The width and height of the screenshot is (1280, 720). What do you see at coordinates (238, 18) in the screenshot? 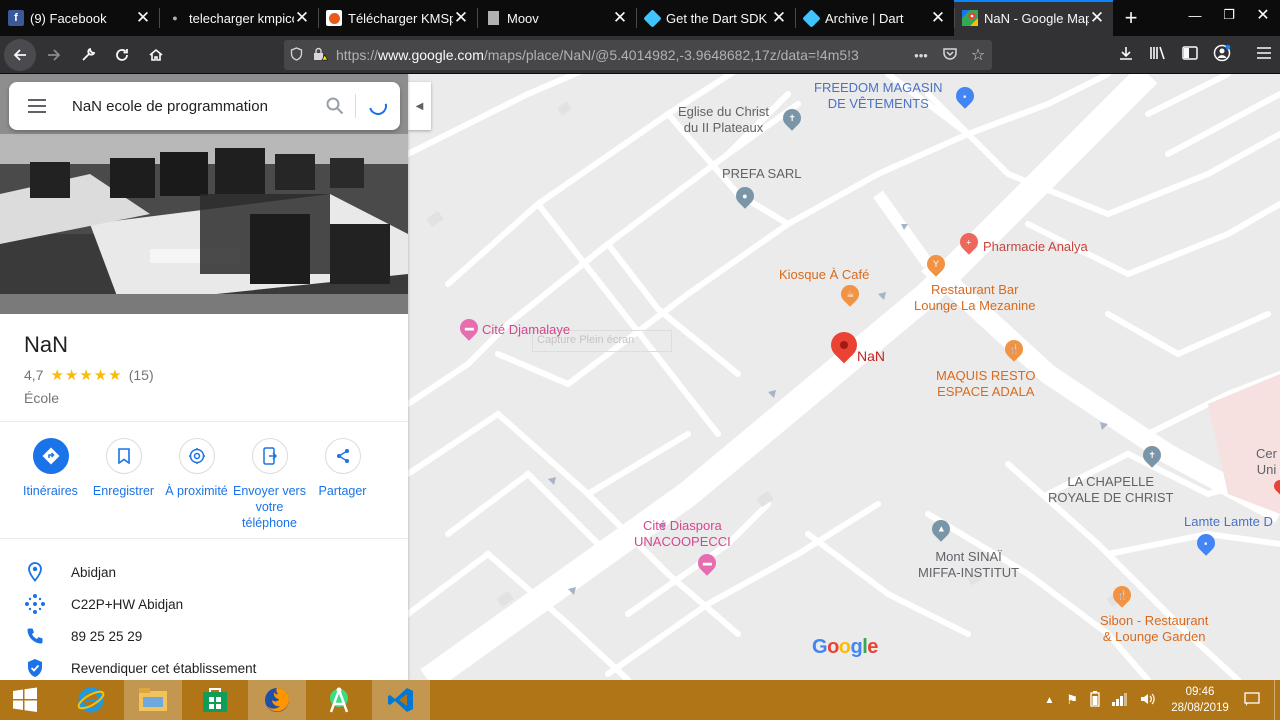
I see `tab-telecharger-kmpico: ● telecharger kmpico ✕` at bounding box center [238, 18].